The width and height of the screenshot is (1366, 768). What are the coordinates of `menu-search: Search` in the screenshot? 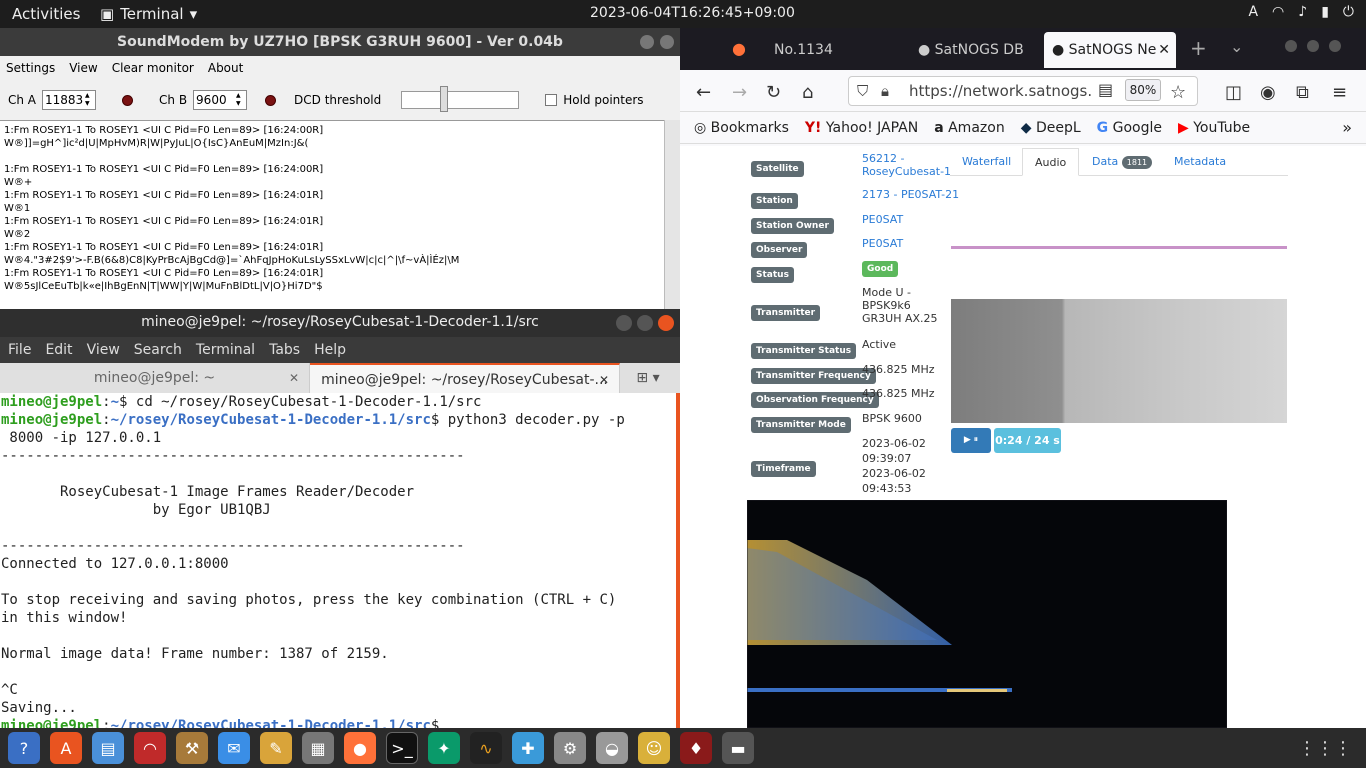 It's located at (158, 350).